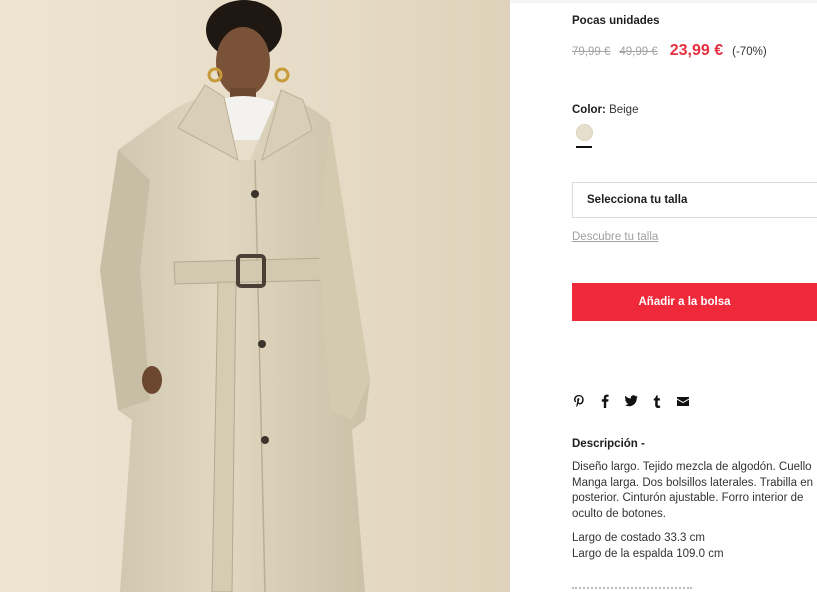  I want to click on color-label: Color:, so click(589, 110).